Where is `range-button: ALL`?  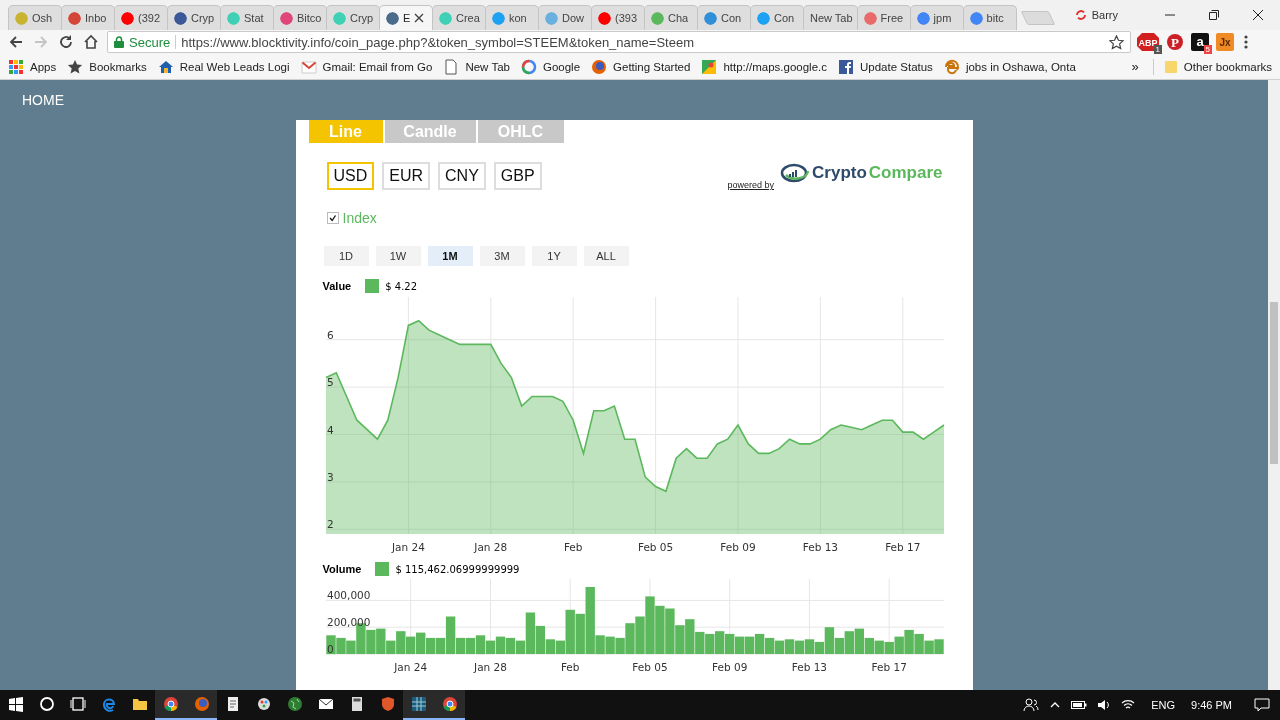
range-button: ALL is located at coordinates (606, 256).